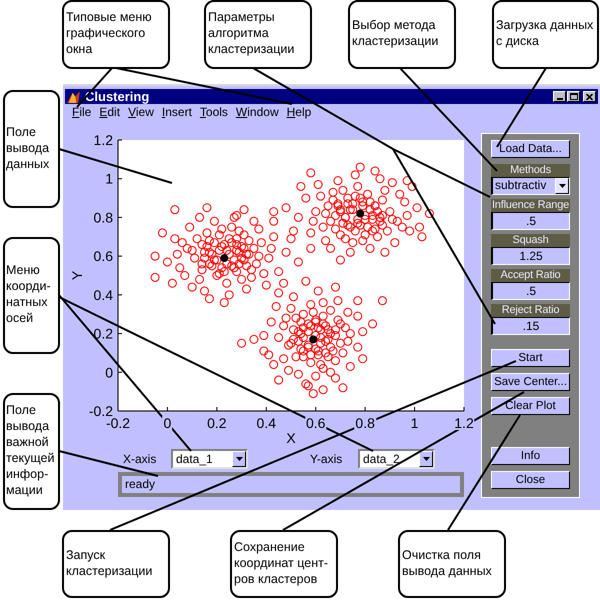 The height and width of the screenshot is (600, 600). What do you see at coordinates (327, 459) in the screenshot?
I see `axis-label: Y-axis` at bounding box center [327, 459].